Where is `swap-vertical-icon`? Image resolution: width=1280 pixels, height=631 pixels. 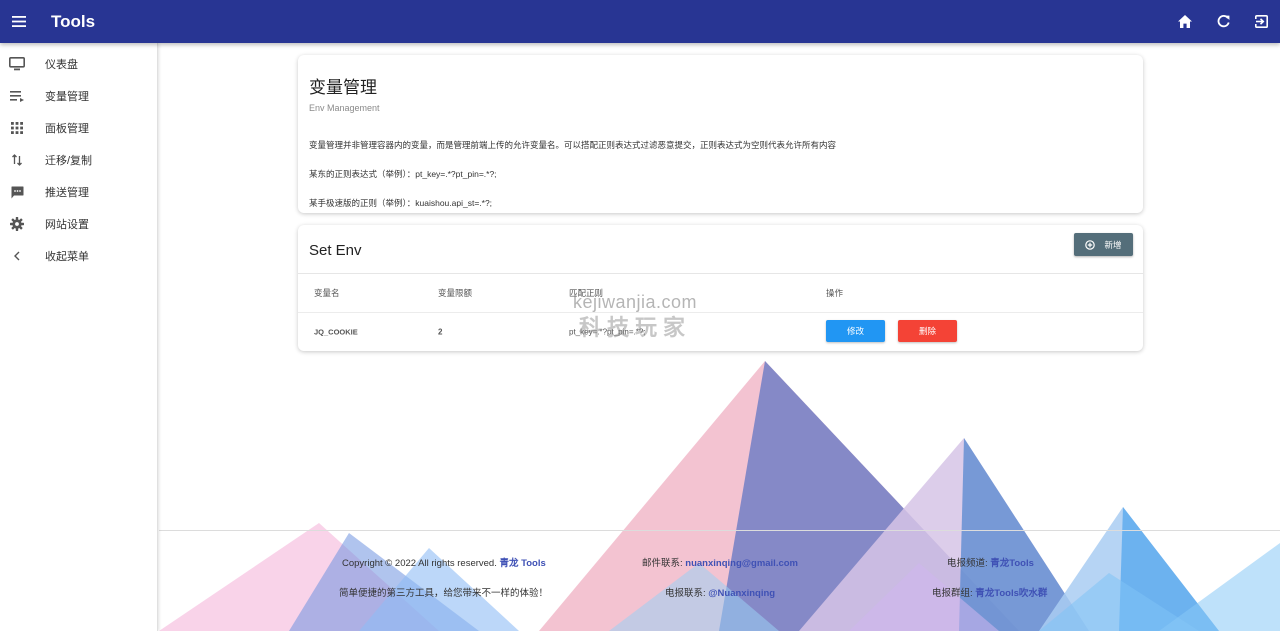 swap-vertical-icon is located at coordinates (17, 160).